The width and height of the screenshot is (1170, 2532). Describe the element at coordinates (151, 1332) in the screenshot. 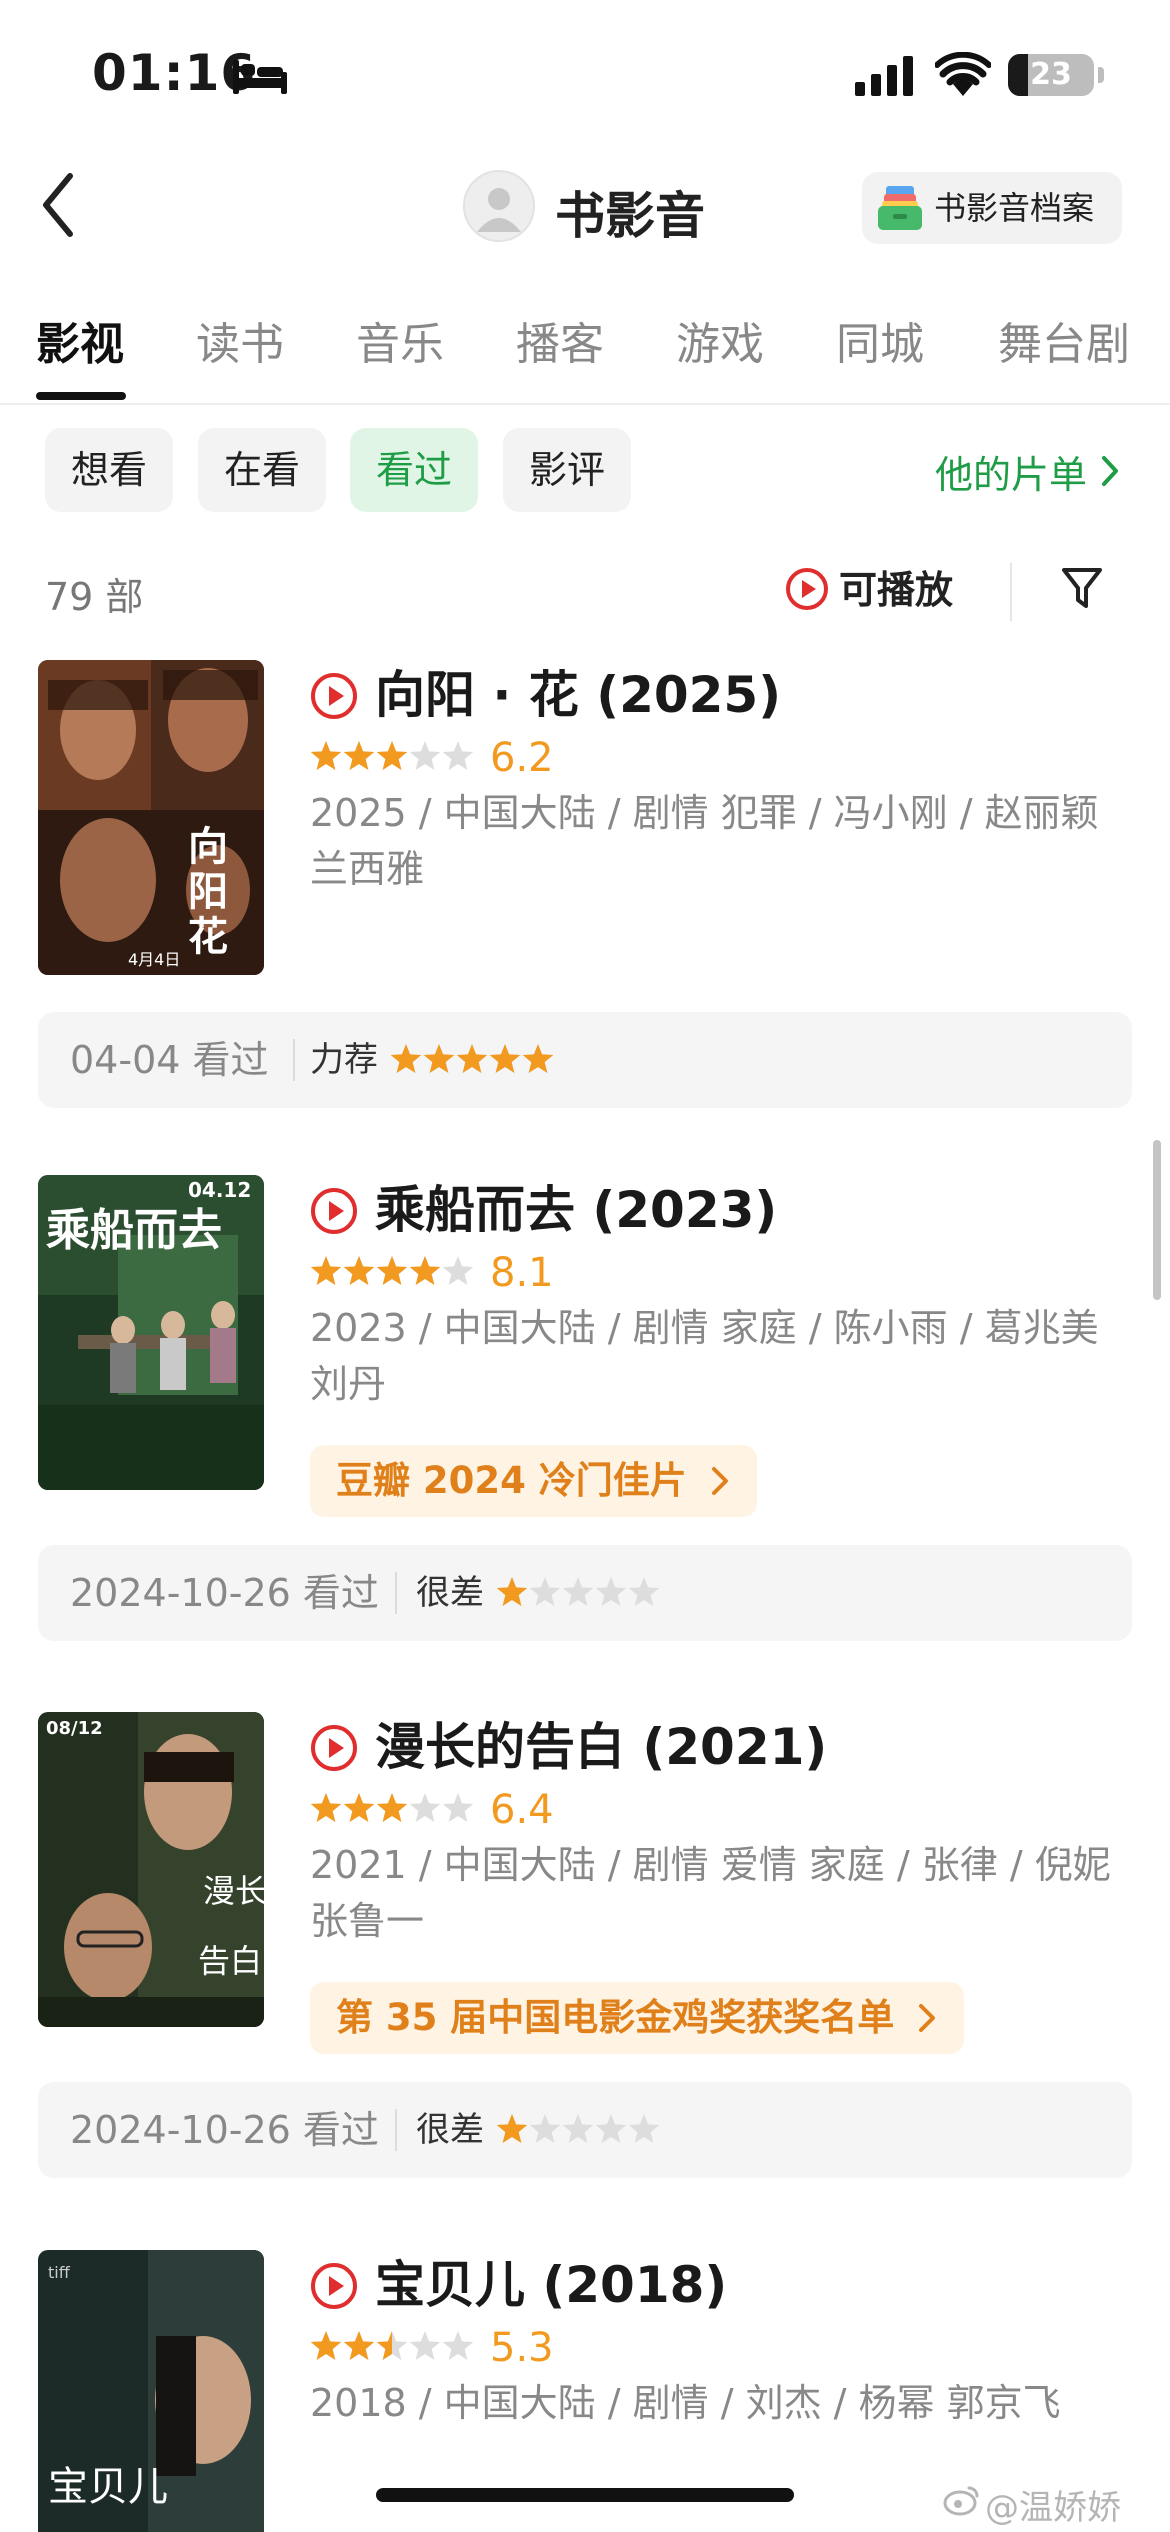

I see `movie-poster: 乘船而去 04.12` at that location.